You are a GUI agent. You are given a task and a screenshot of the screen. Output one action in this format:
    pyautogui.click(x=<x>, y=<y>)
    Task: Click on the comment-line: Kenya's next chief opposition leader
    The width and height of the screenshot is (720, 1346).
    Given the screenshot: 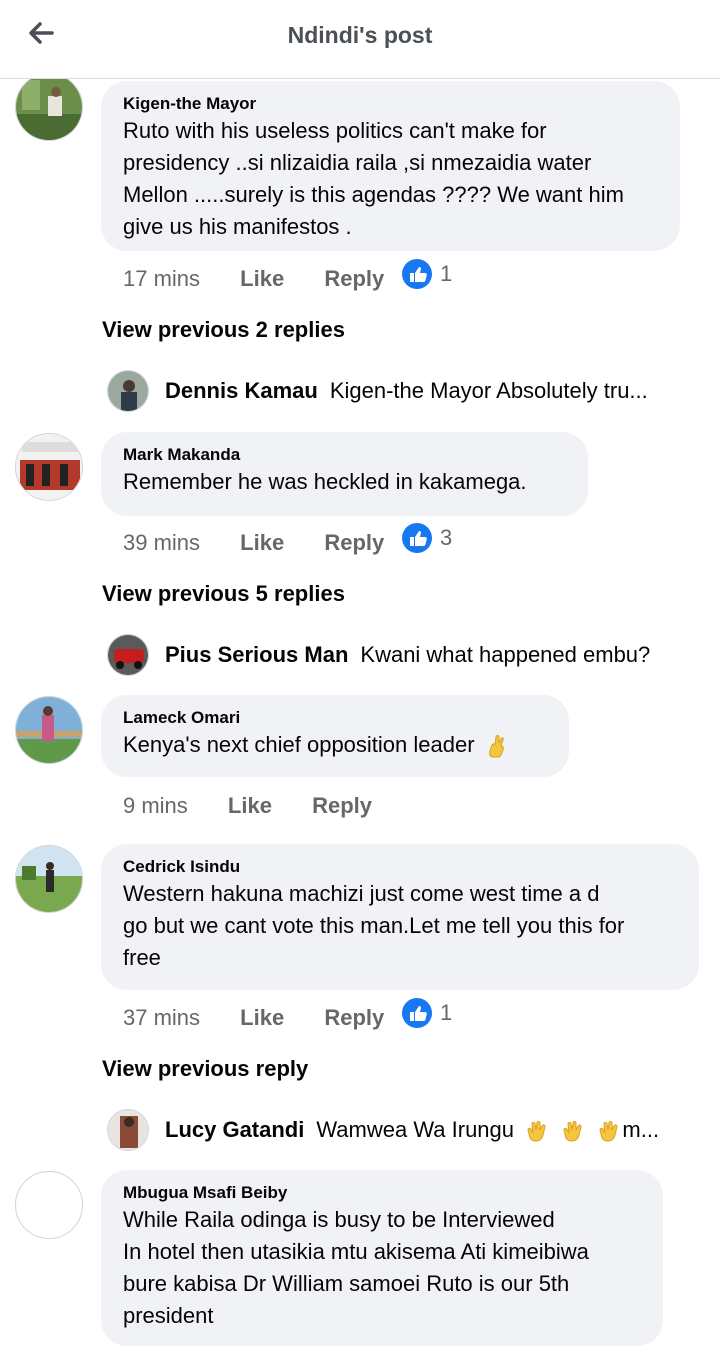 What is the action you would take?
    pyautogui.click(x=299, y=744)
    